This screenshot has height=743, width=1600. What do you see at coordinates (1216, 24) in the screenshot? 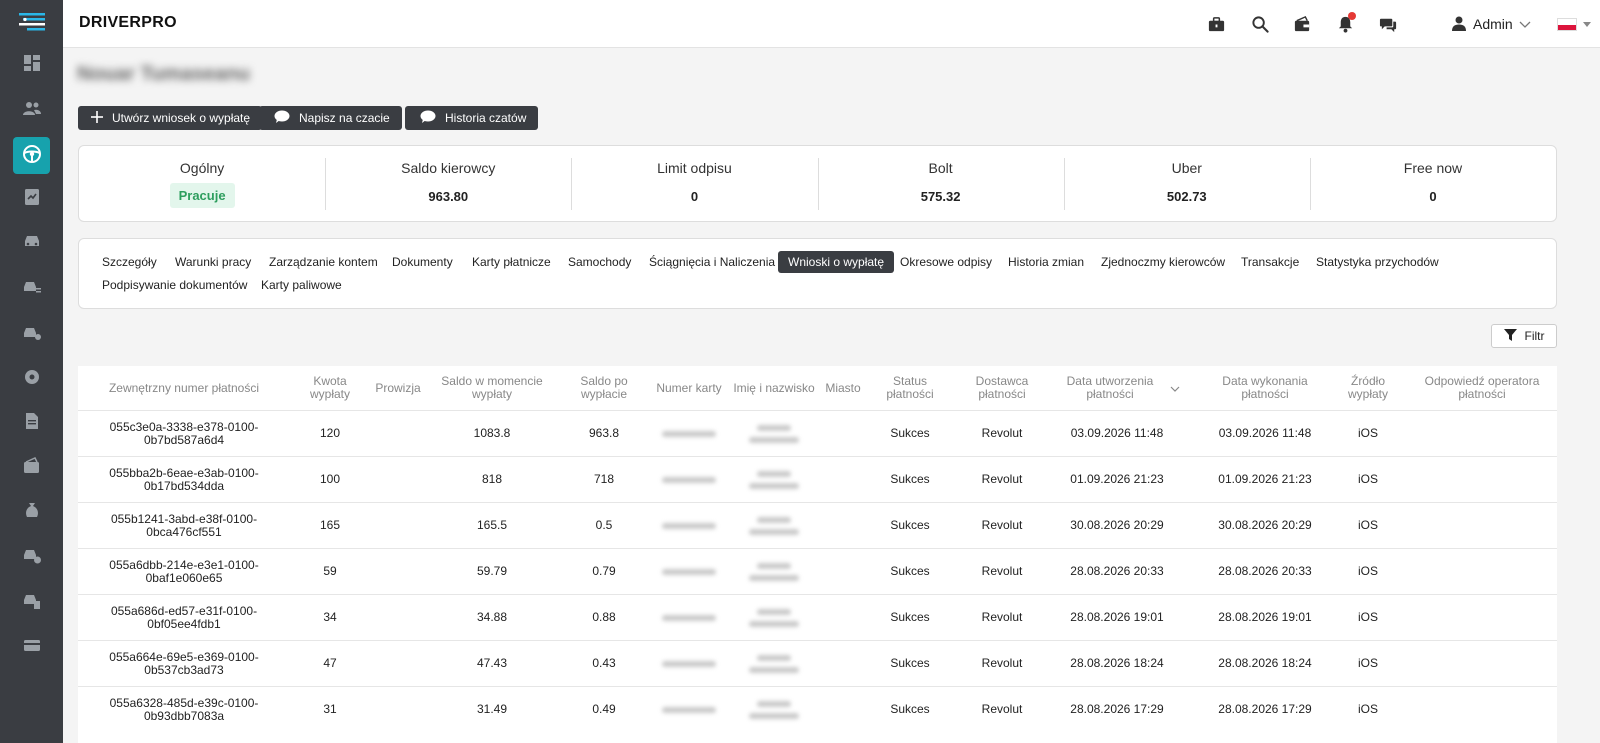
I see `briefcase-icon` at bounding box center [1216, 24].